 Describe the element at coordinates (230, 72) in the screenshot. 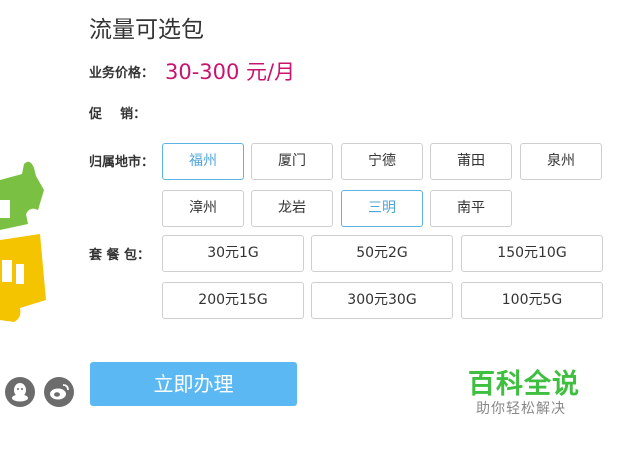

I see `price-value: 30-300 元/月` at that location.